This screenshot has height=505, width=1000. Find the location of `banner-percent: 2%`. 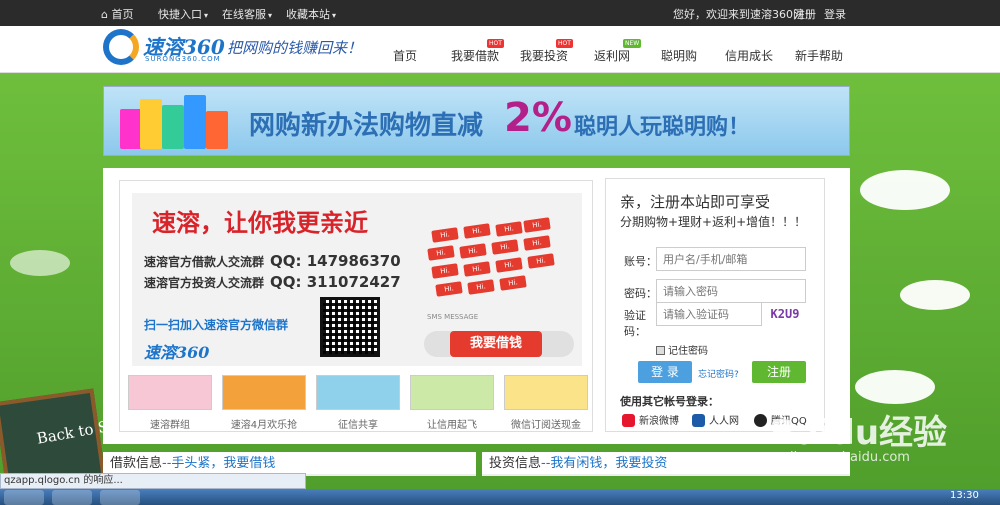

banner-percent: 2% is located at coordinates (538, 118).